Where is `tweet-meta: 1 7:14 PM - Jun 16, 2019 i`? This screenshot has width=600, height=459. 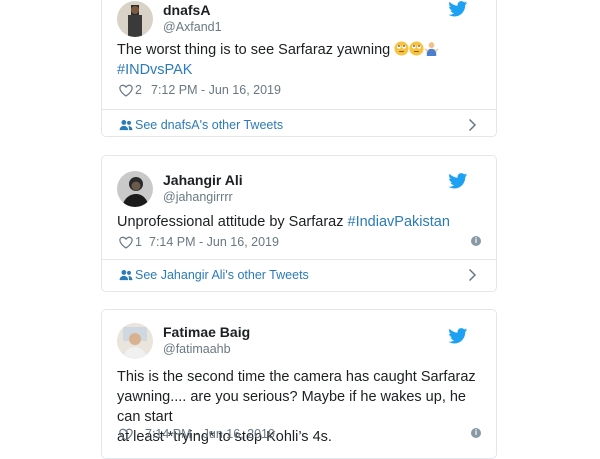
tweet-meta: 1 7:14 PM - Jun 16, 2019 i is located at coordinates (299, 243).